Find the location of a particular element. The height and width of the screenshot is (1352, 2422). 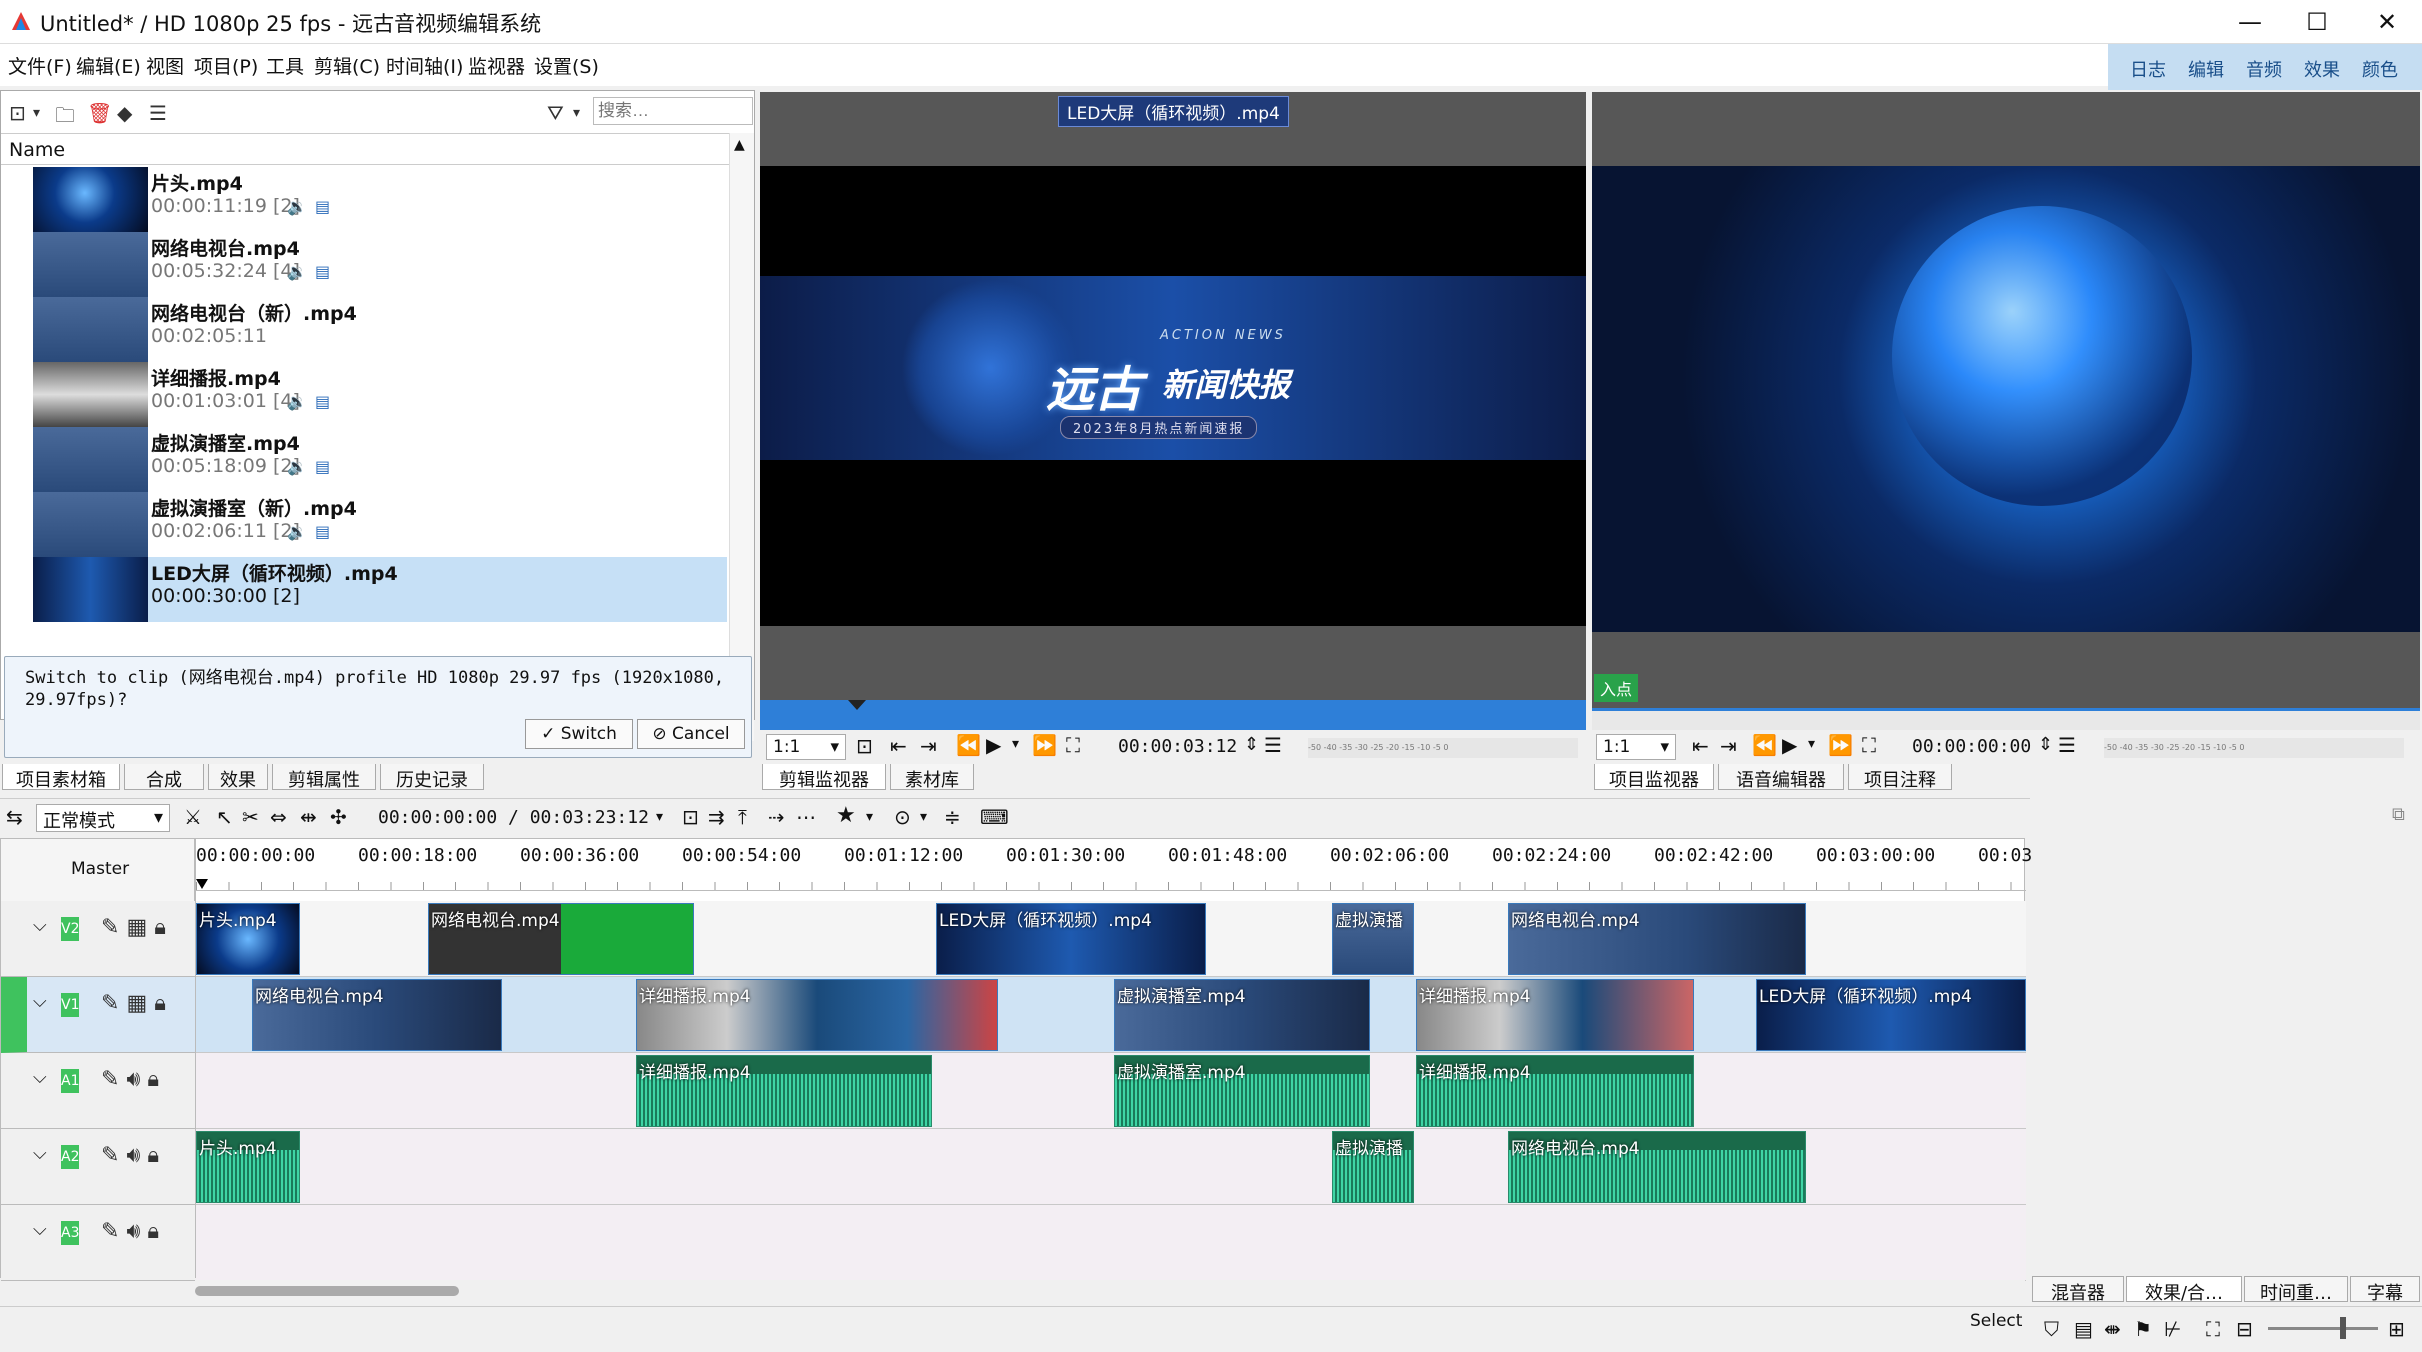

layout-color: 颜色 is located at coordinates (2380, 69).